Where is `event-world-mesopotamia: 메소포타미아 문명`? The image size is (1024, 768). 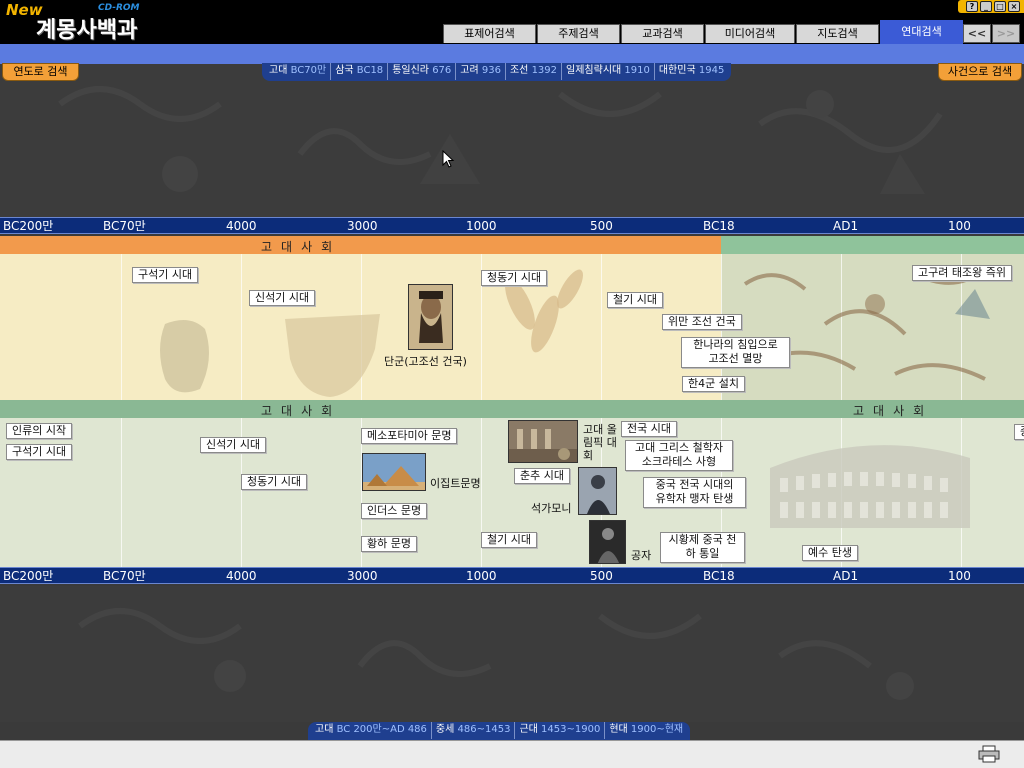
event-world-mesopotamia: 메소포타미아 문명 is located at coordinates (409, 436).